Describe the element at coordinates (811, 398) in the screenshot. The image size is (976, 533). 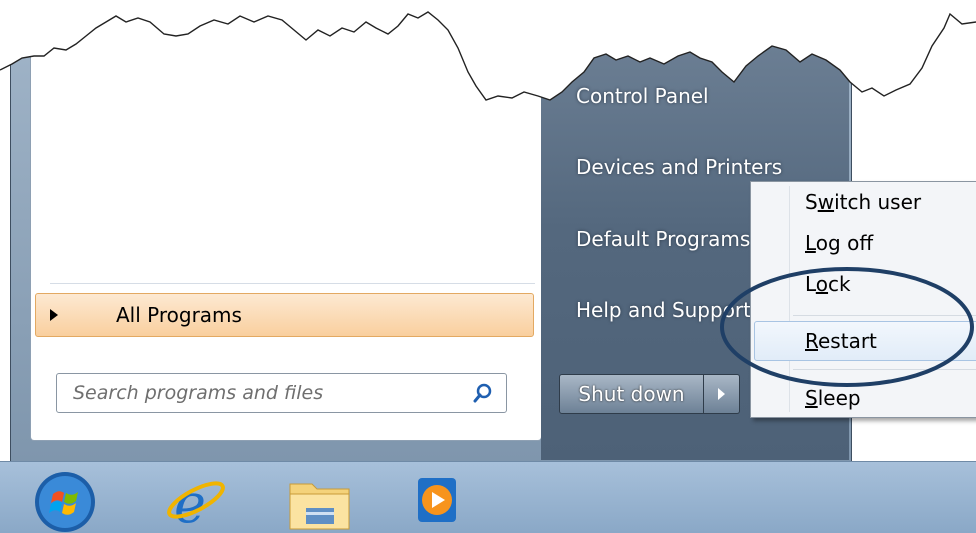
I see `accelerator-key: S` at that location.